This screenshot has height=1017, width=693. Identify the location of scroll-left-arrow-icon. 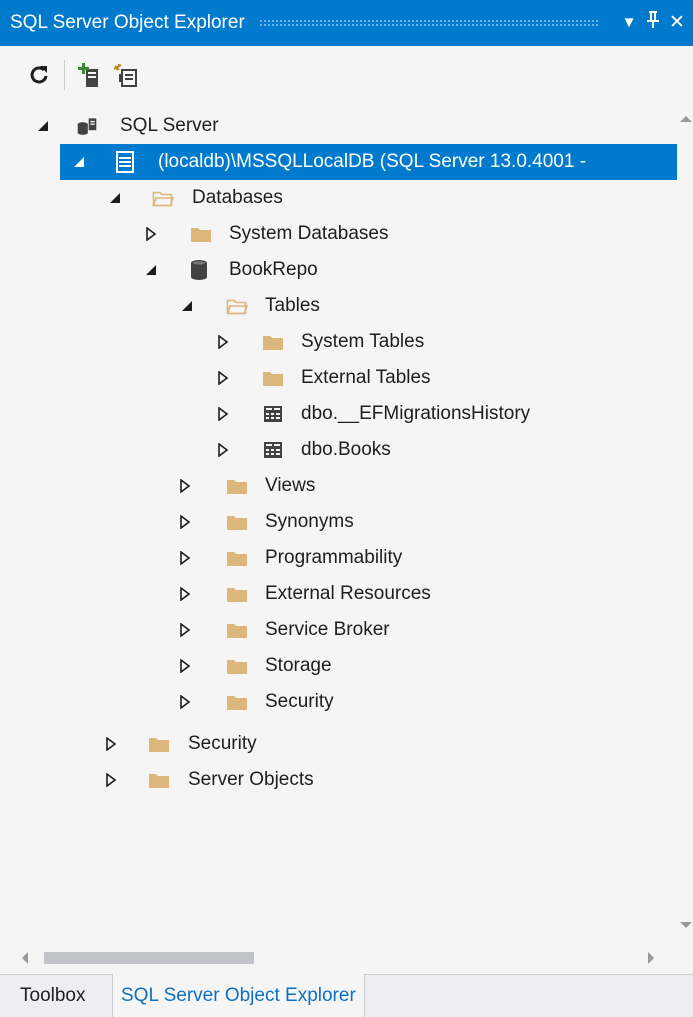
(25, 958).